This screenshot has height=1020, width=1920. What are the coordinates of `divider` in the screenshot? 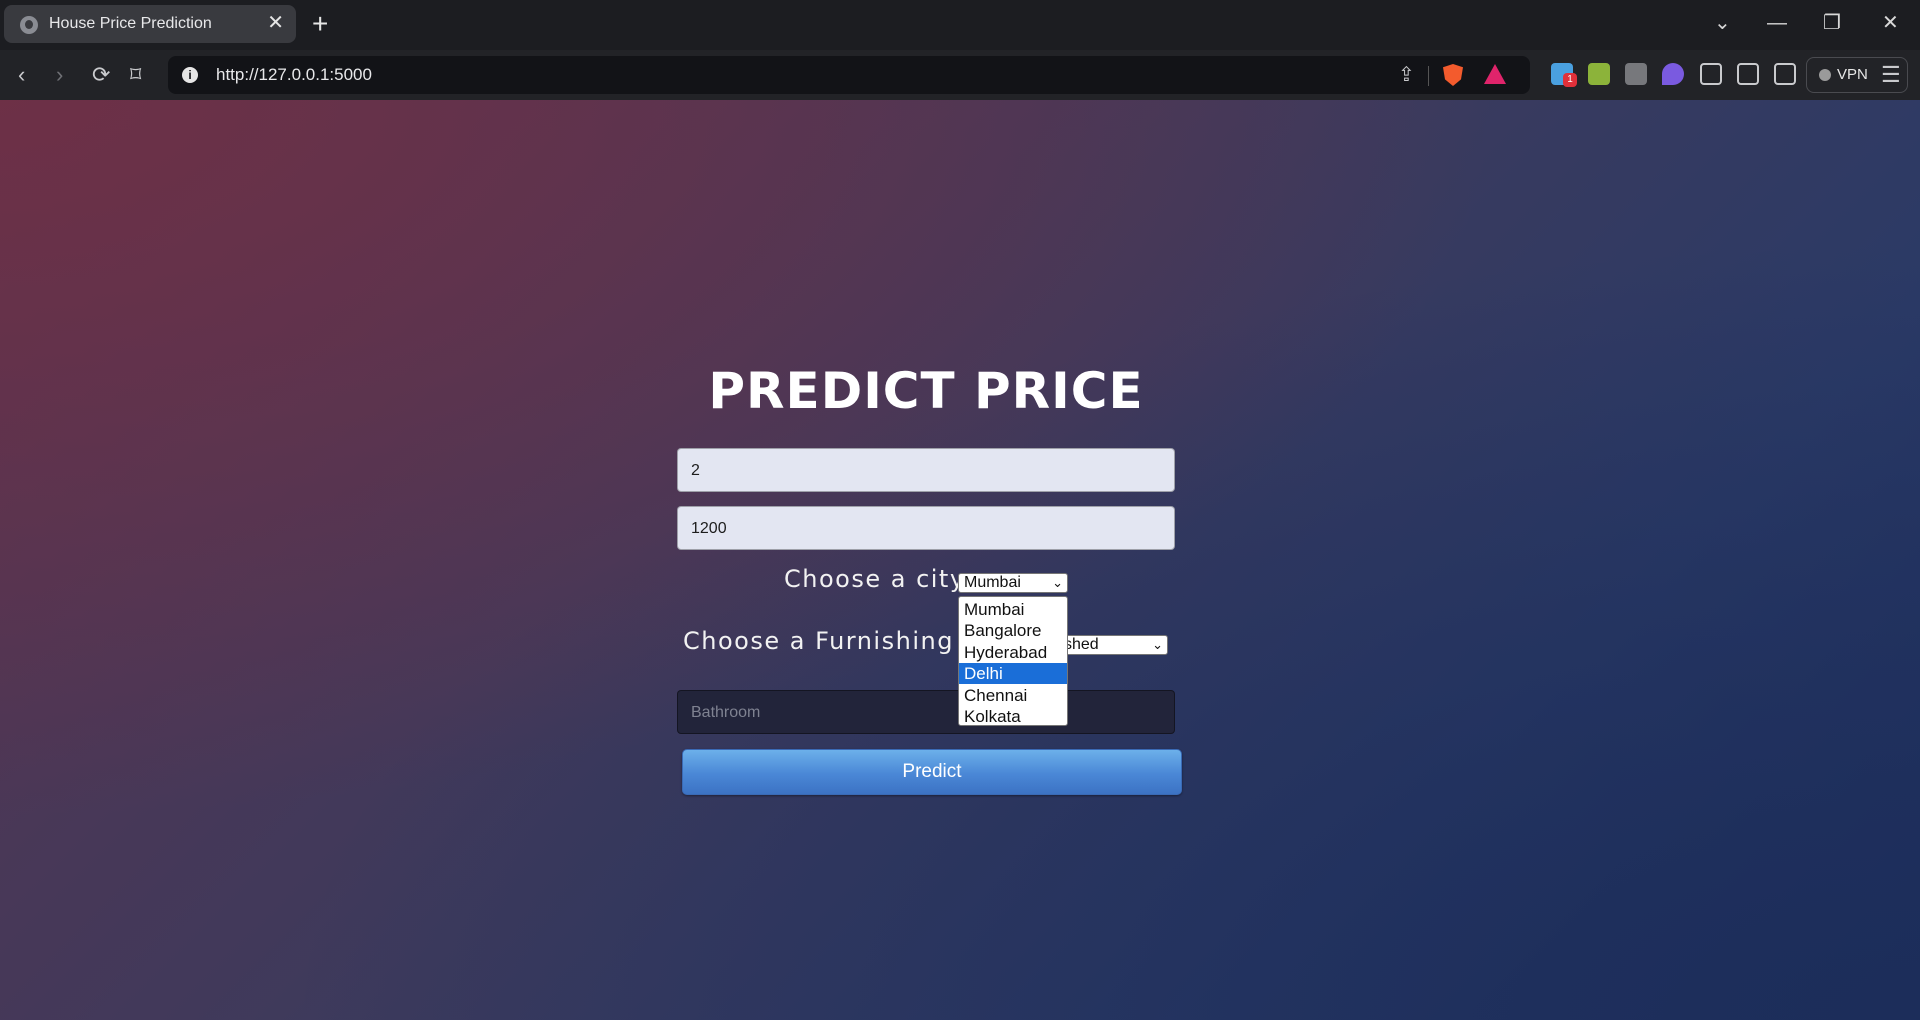 It's located at (1428, 76).